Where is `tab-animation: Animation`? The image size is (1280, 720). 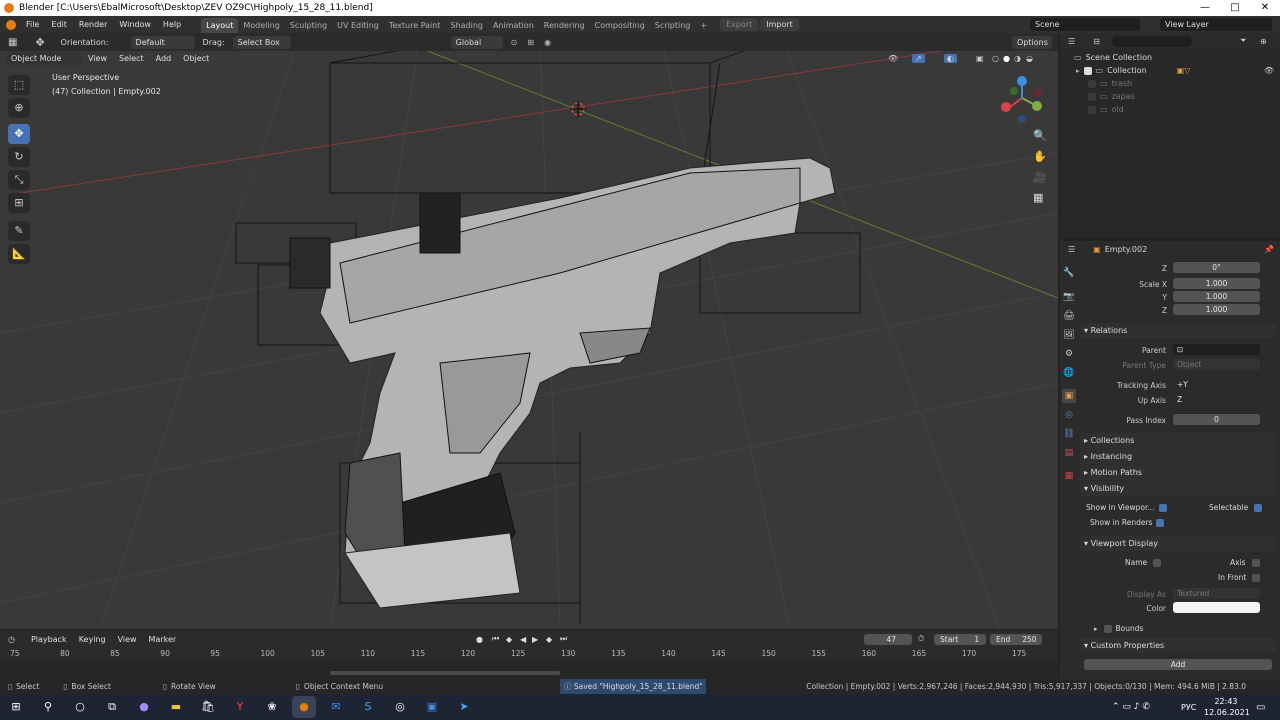 tab-animation: Animation is located at coordinates (513, 25).